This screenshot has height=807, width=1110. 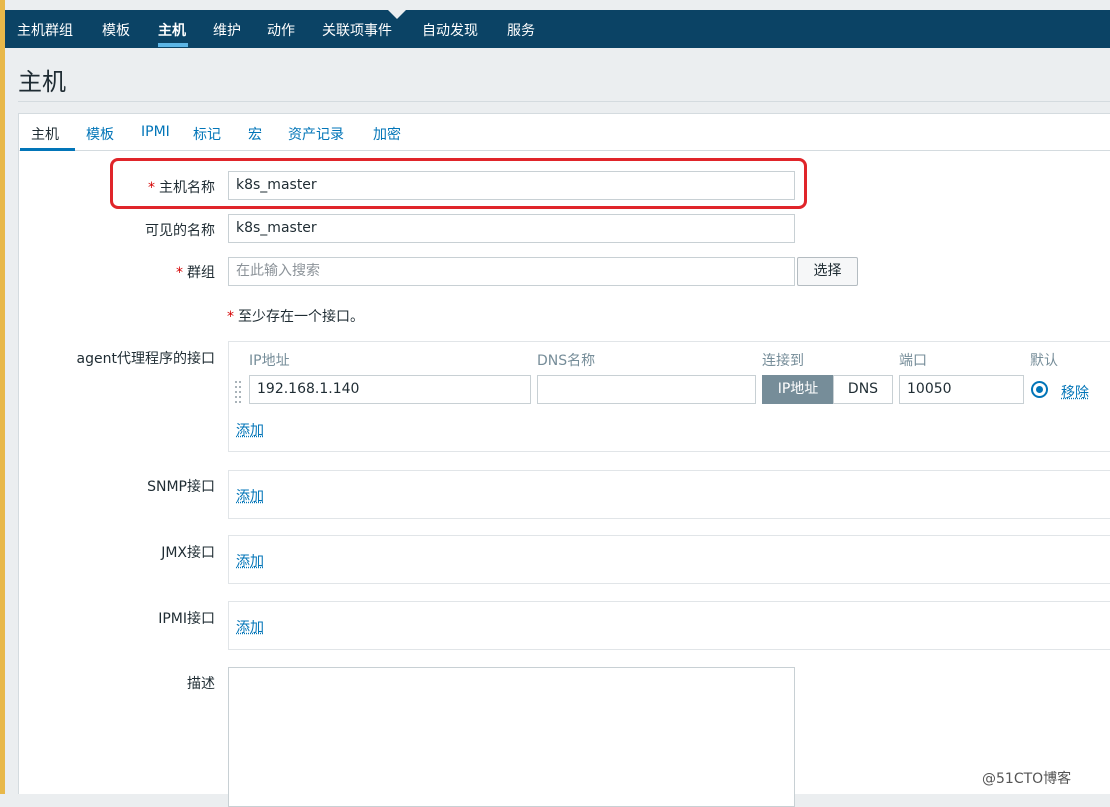 What do you see at coordinates (47, 149) in the screenshot?
I see `tab-active-indicator` at bounding box center [47, 149].